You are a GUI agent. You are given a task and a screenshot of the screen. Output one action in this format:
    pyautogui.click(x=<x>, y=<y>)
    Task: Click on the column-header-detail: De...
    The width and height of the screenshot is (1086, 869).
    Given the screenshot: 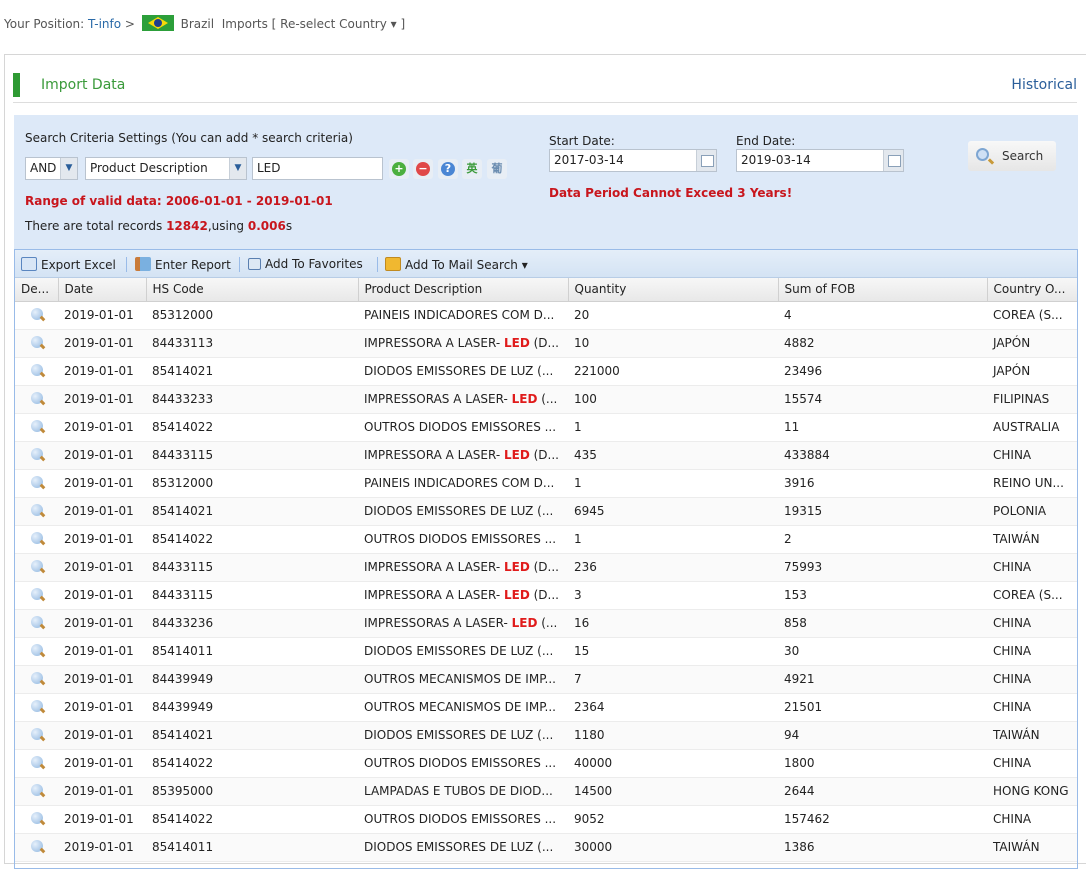 What is the action you would take?
    pyautogui.click(x=37, y=290)
    